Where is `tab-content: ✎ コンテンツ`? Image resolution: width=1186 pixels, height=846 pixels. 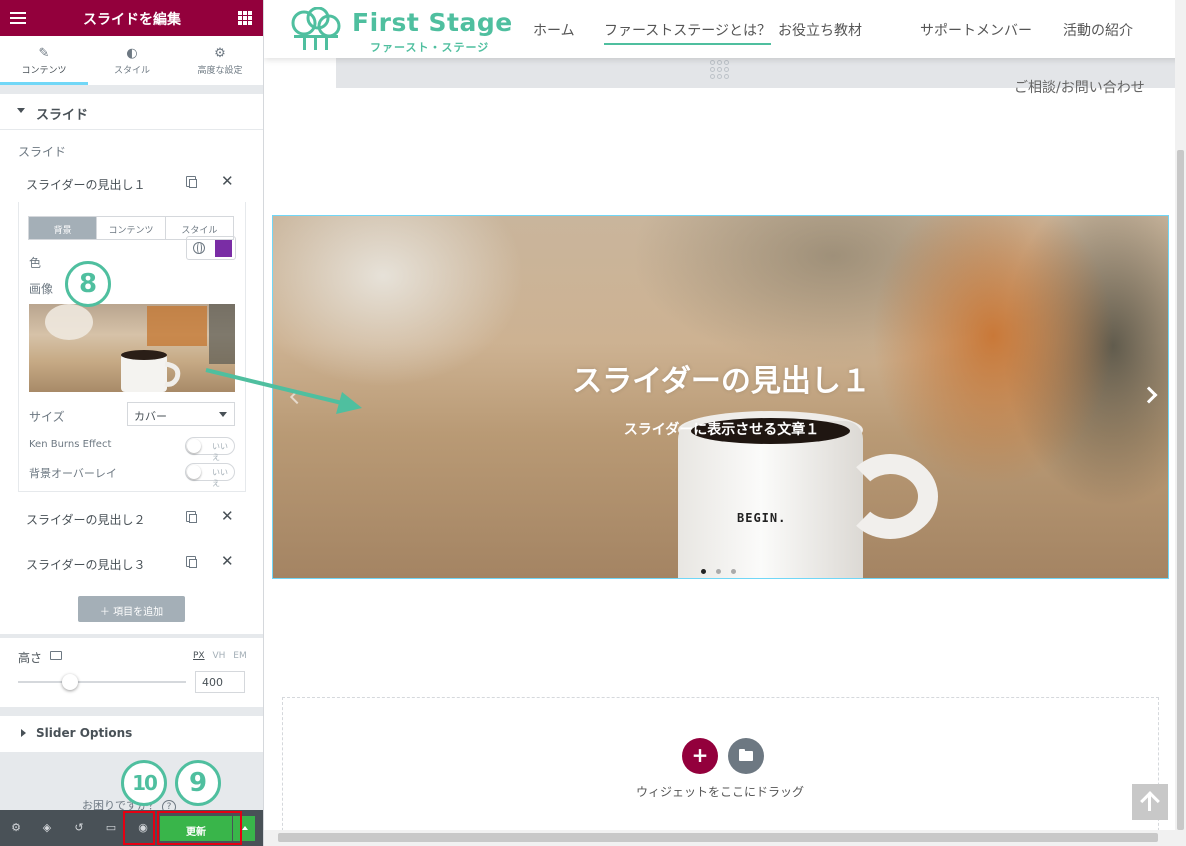
tab-content: ✎ コンテンツ is located at coordinates (44, 60).